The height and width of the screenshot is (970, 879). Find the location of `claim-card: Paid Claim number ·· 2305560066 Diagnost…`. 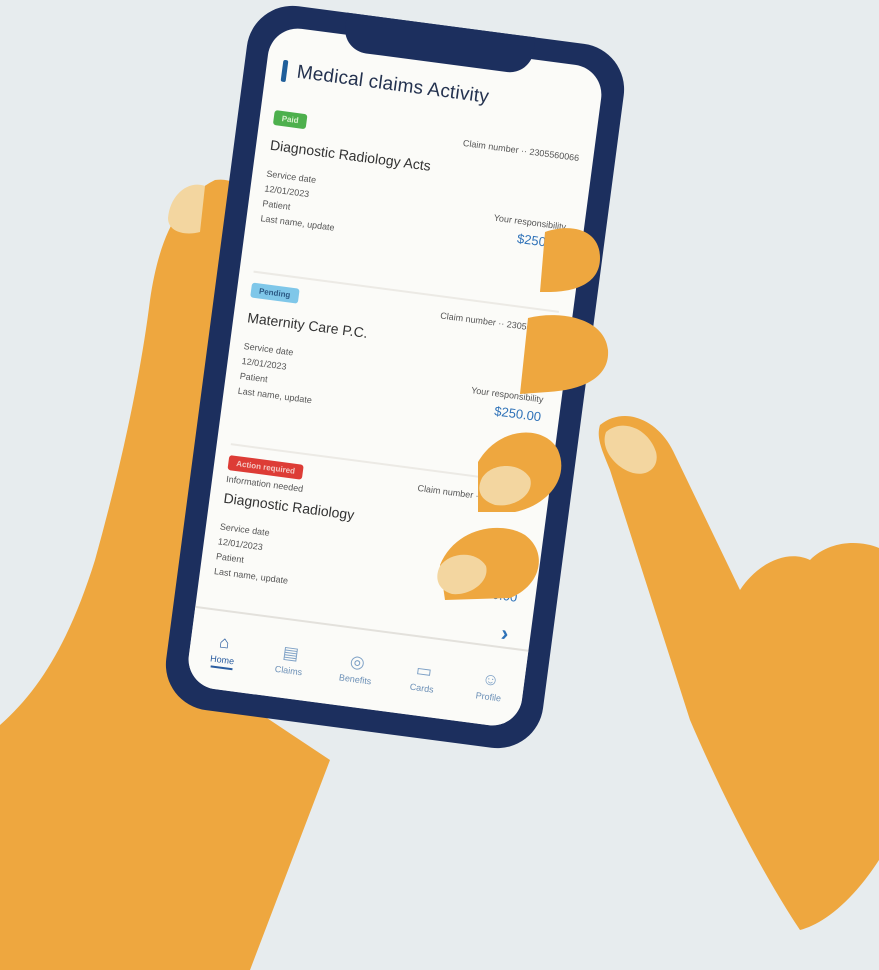

claim-card: Paid Claim number ·· 2305560066 Diagnost… is located at coordinates (417, 211).